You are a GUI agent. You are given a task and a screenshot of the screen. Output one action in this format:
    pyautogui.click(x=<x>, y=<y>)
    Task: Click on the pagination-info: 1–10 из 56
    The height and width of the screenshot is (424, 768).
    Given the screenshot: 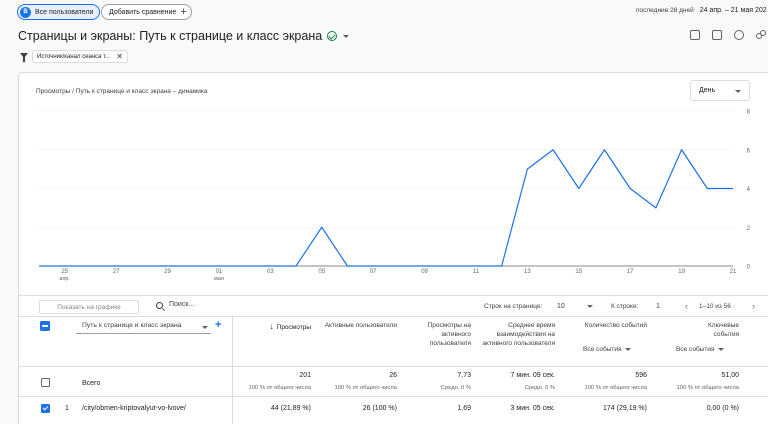 What is the action you would take?
    pyautogui.click(x=715, y=306)
    